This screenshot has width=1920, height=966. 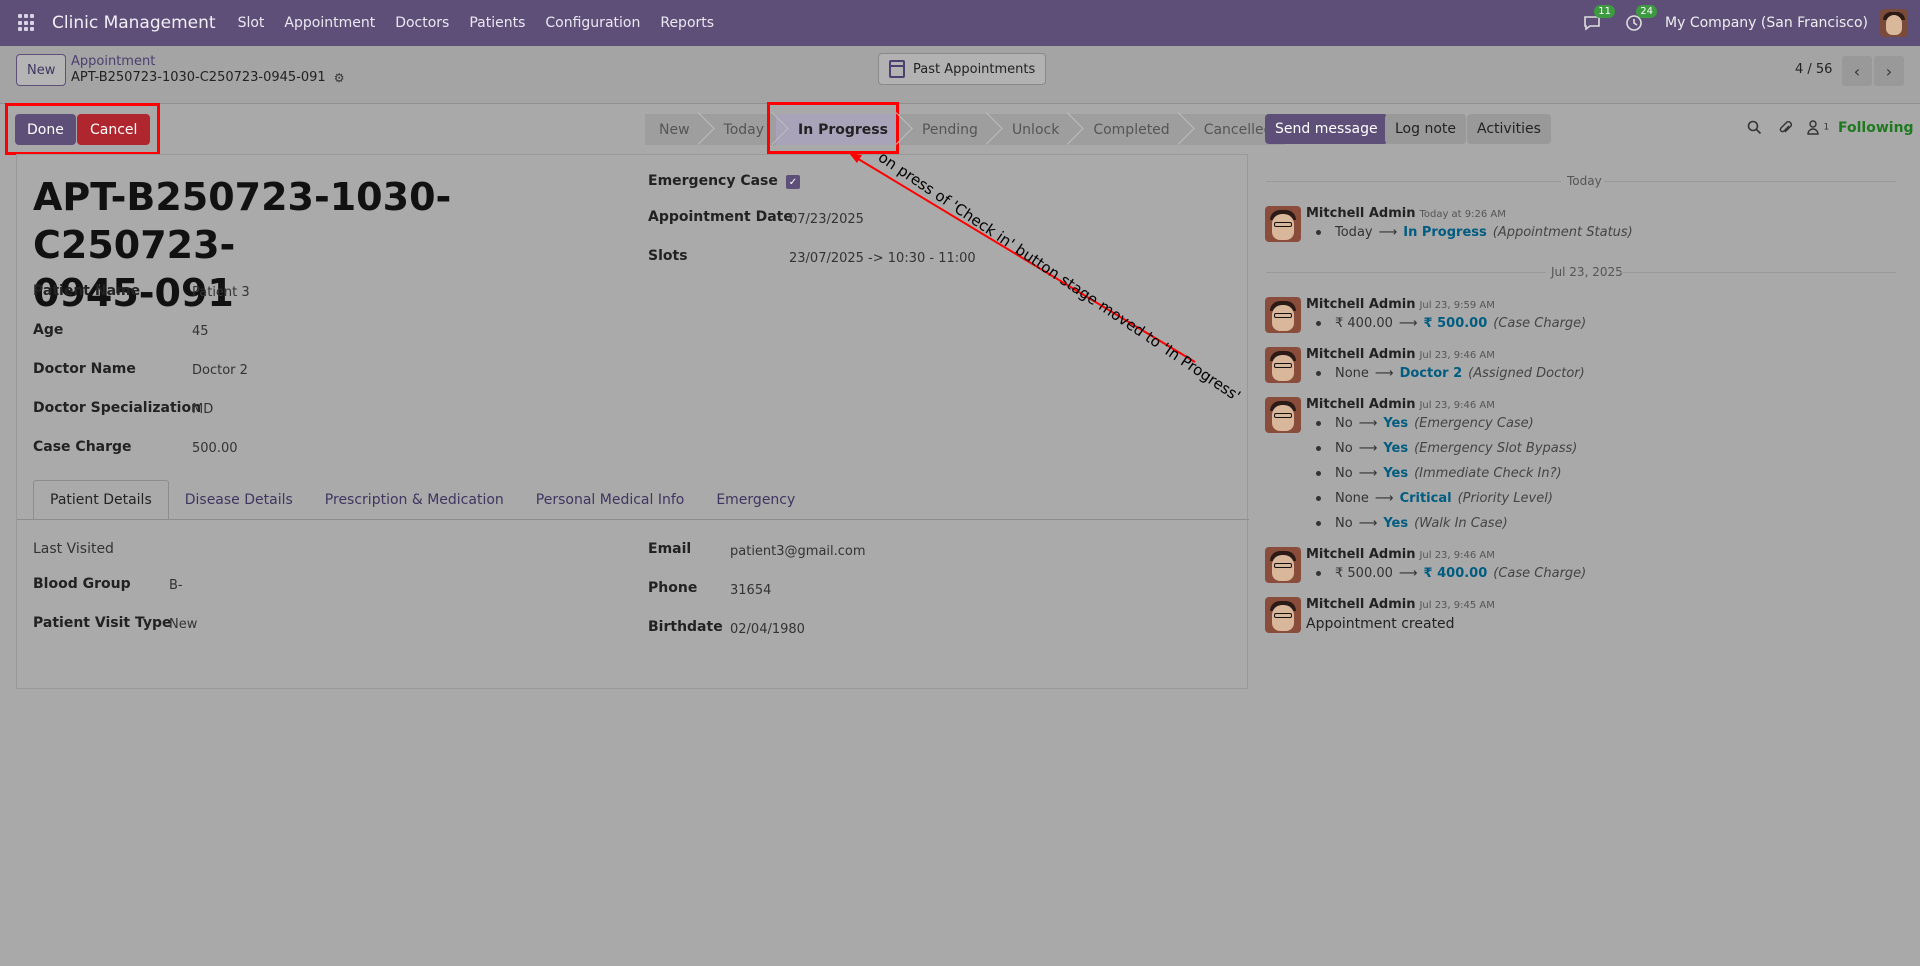 What do you see at coordinates (1022, 258) in the screenshot?
I see `annotation-arrow` at bounding box center [1022, 258].